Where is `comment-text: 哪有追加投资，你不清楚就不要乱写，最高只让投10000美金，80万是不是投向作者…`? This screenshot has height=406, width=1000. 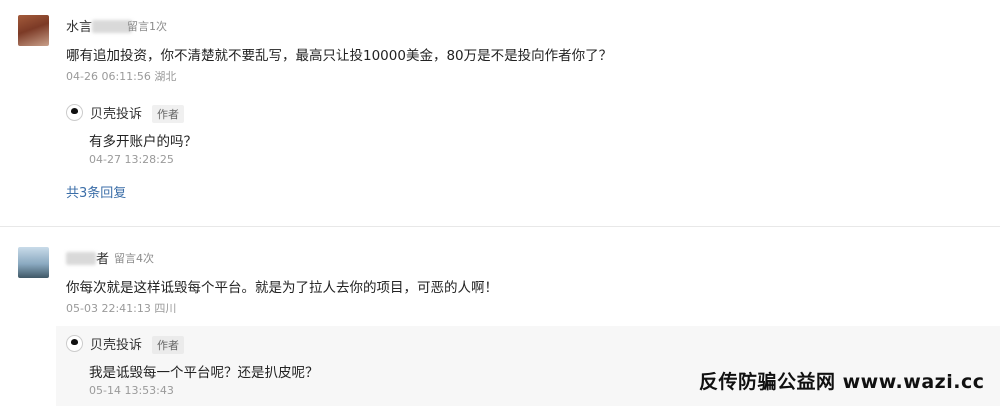 comment-text: 哪有追加投资，你不清楚就不要乱写，最高只让投10000美金，80万是不是投向作者… is located at coordinates (339, 56).